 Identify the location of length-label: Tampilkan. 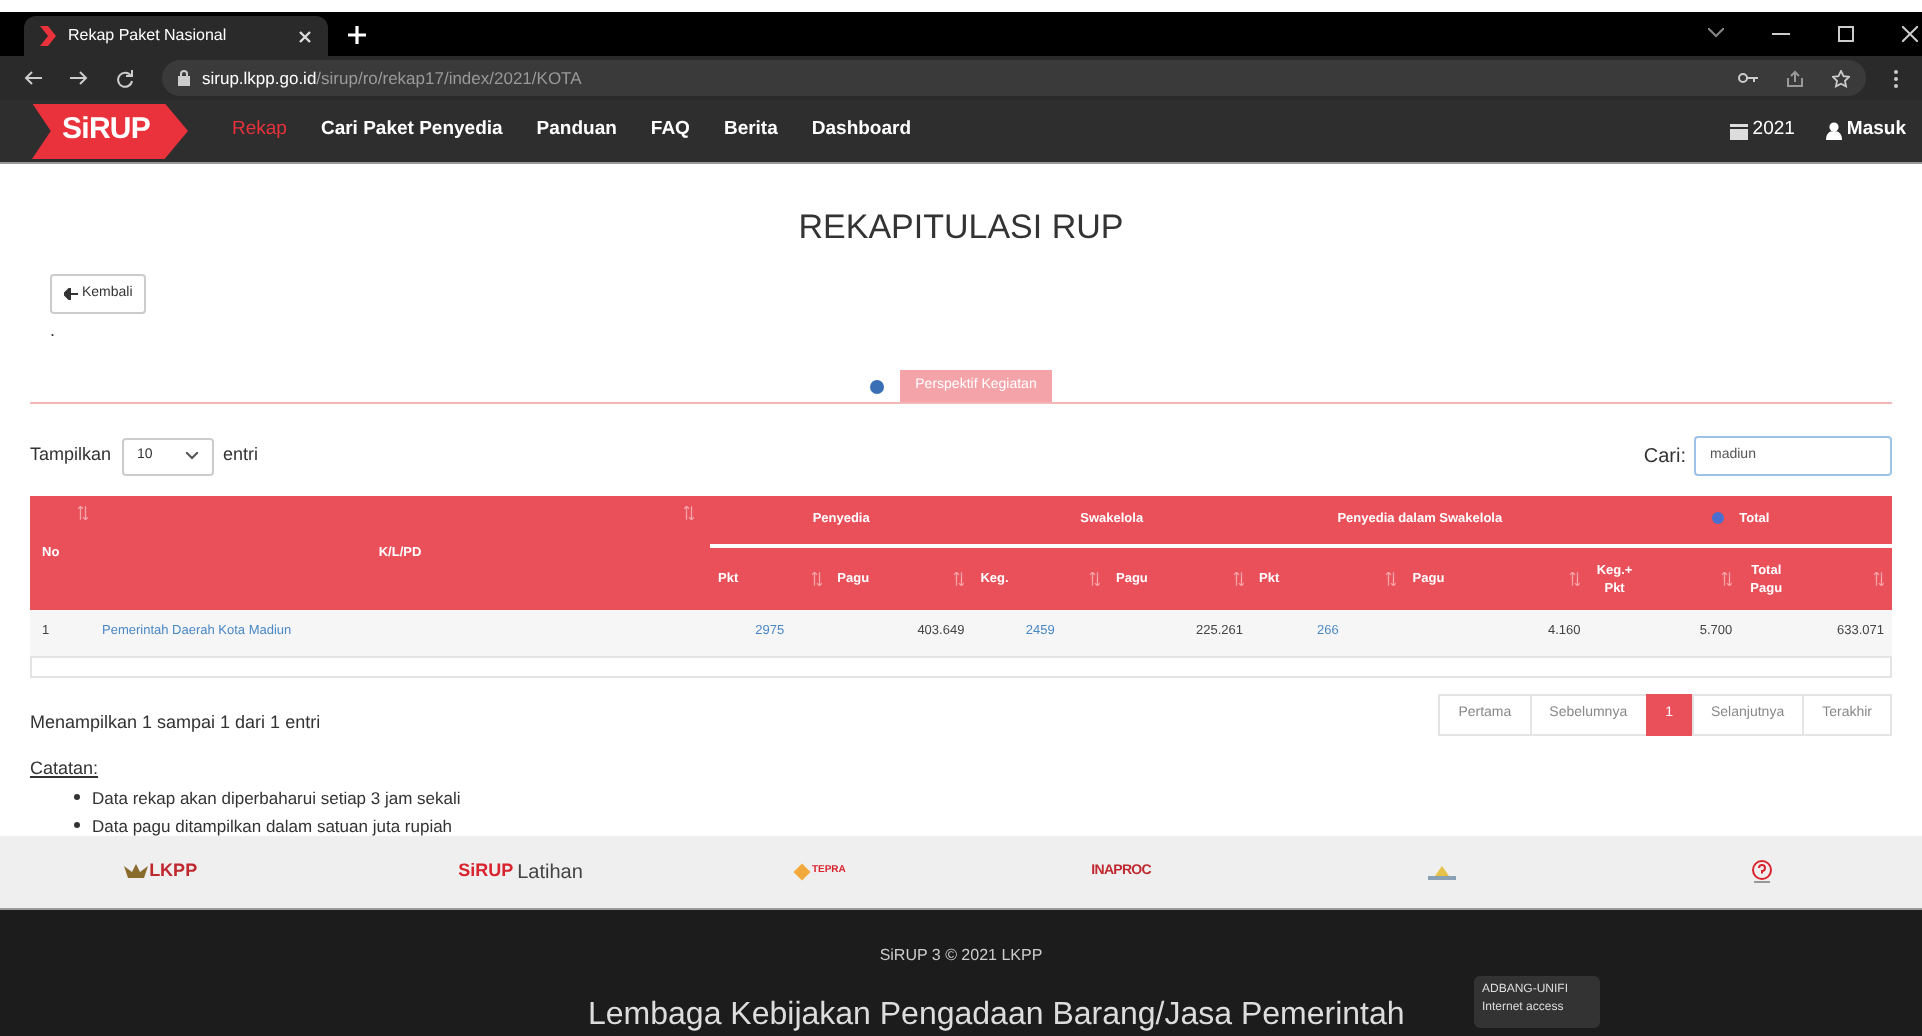
(71, 455).